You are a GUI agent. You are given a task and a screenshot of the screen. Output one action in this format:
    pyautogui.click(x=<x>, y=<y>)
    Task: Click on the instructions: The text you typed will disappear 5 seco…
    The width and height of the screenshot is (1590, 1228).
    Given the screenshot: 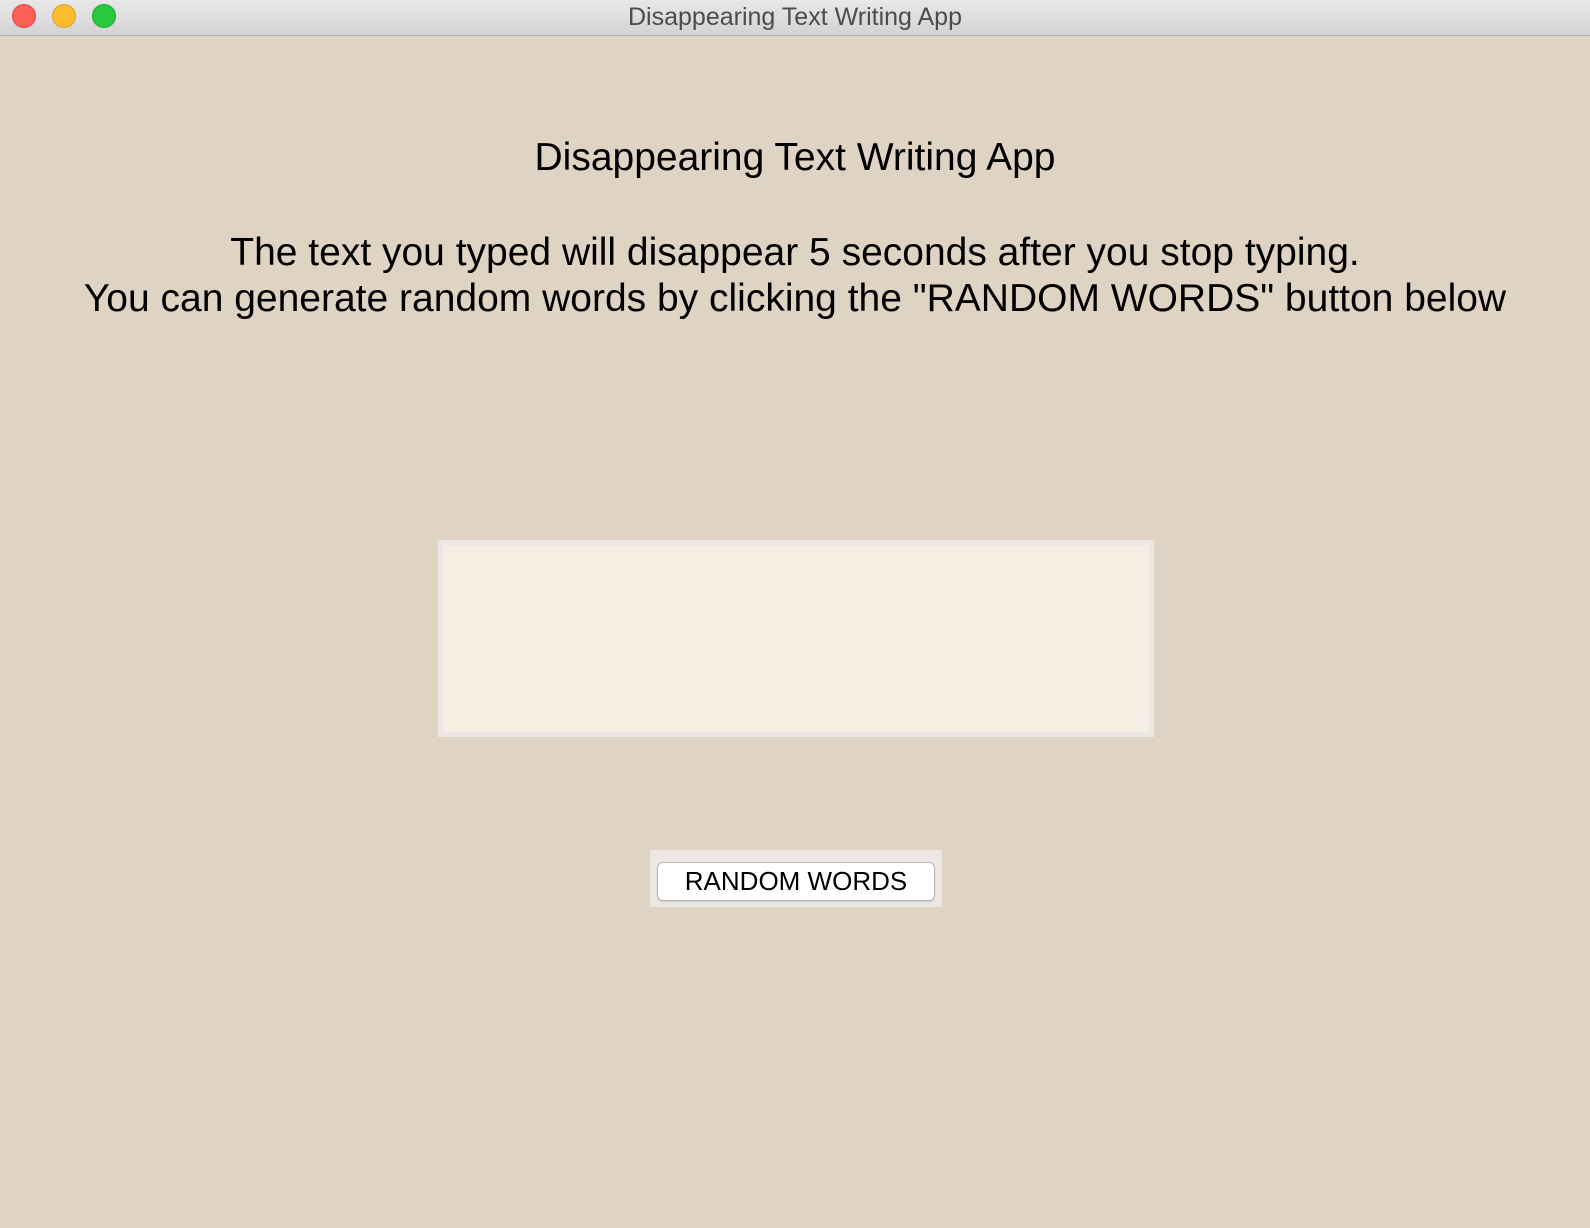 What is the action you would take?
    pyautogui.click(x=795, y=276)
    